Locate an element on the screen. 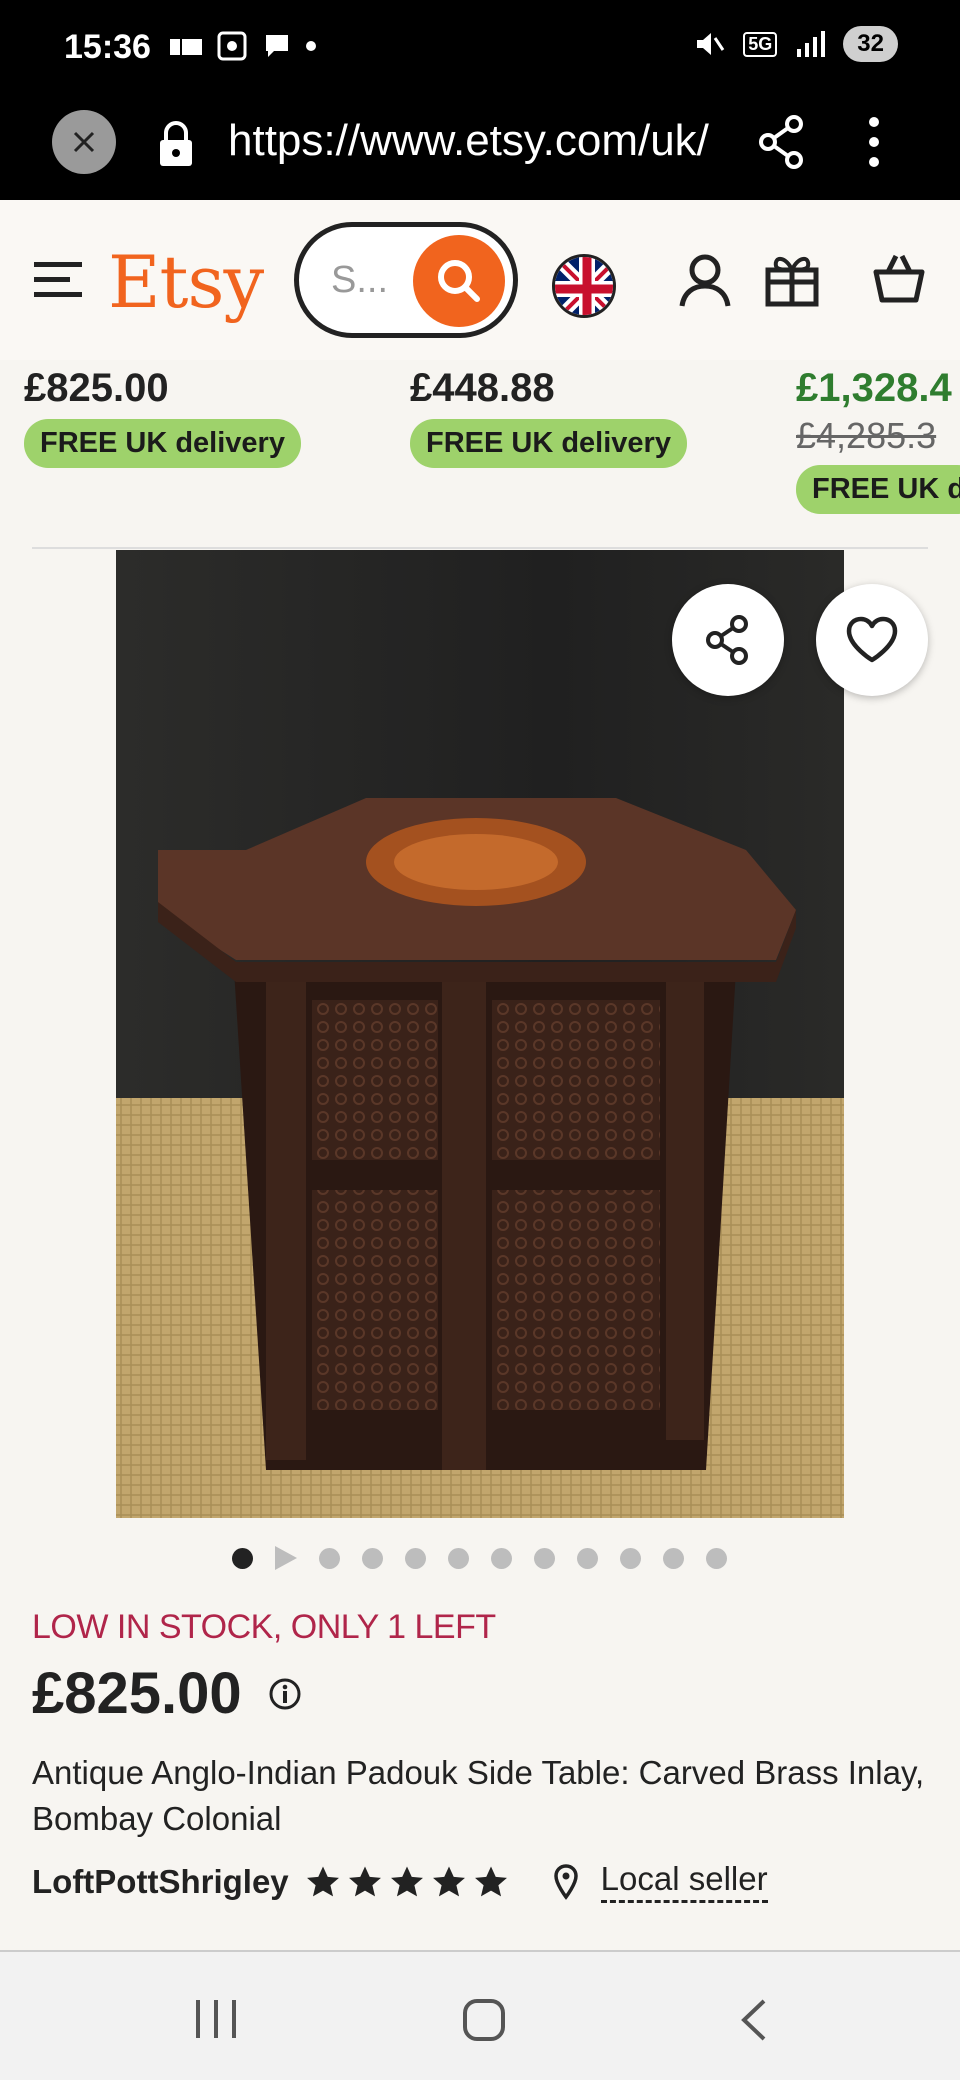 The image size is (960, 2080). heart-icon is located at coordinates (872, 639).